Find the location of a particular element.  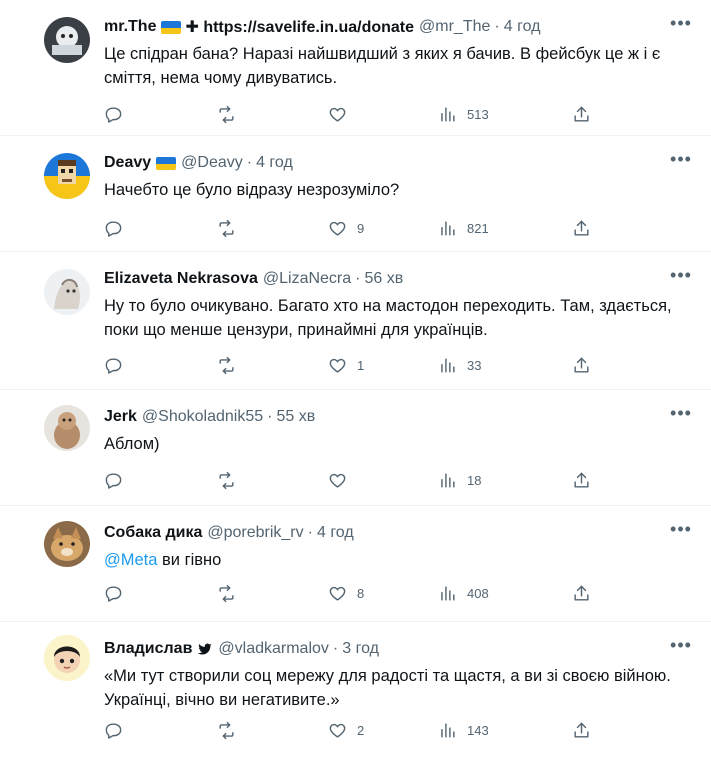

timestamp: 55 хв is located at coordinates (295, 417).